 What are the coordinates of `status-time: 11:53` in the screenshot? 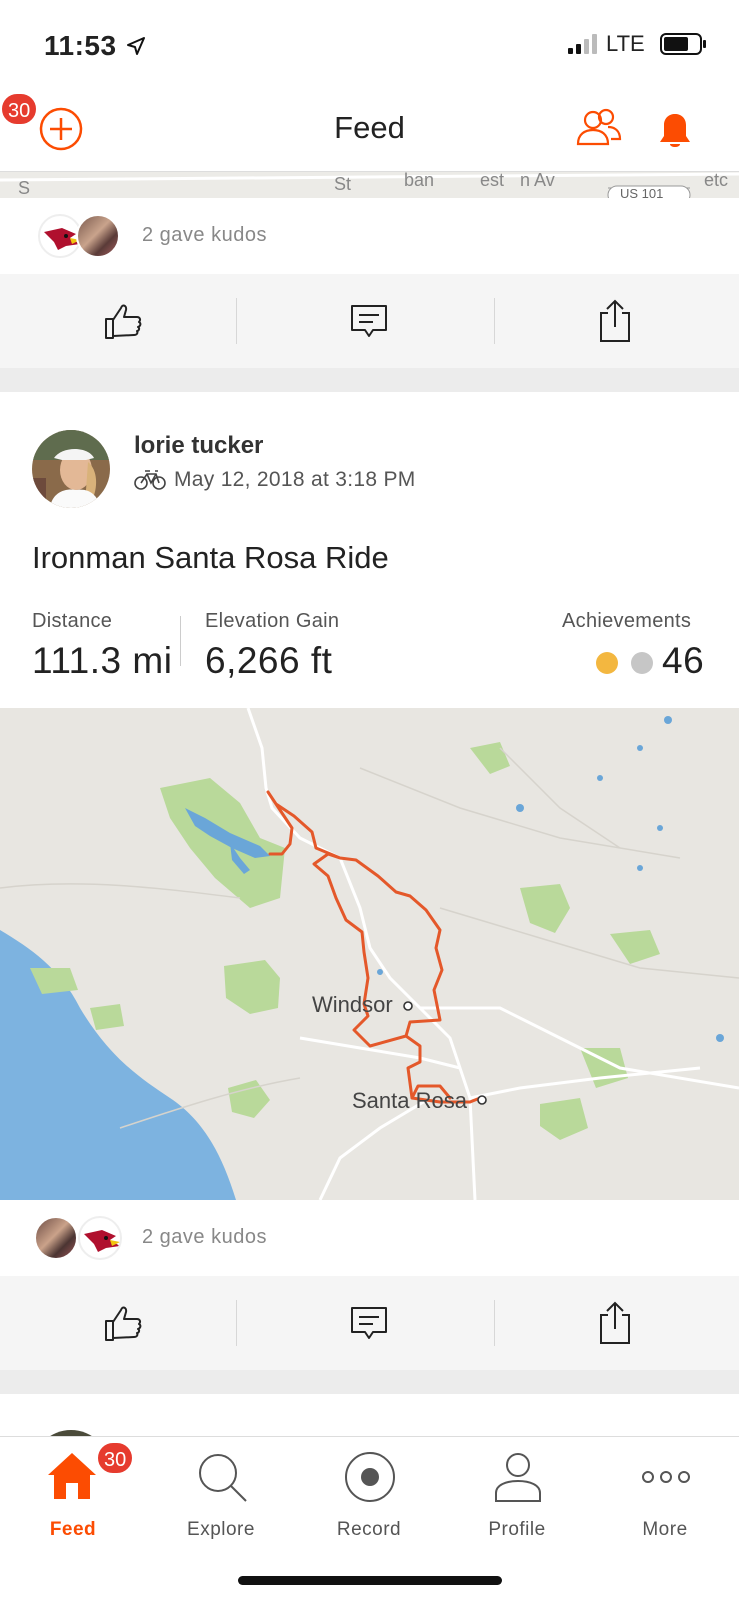 It's located at (80, 45).